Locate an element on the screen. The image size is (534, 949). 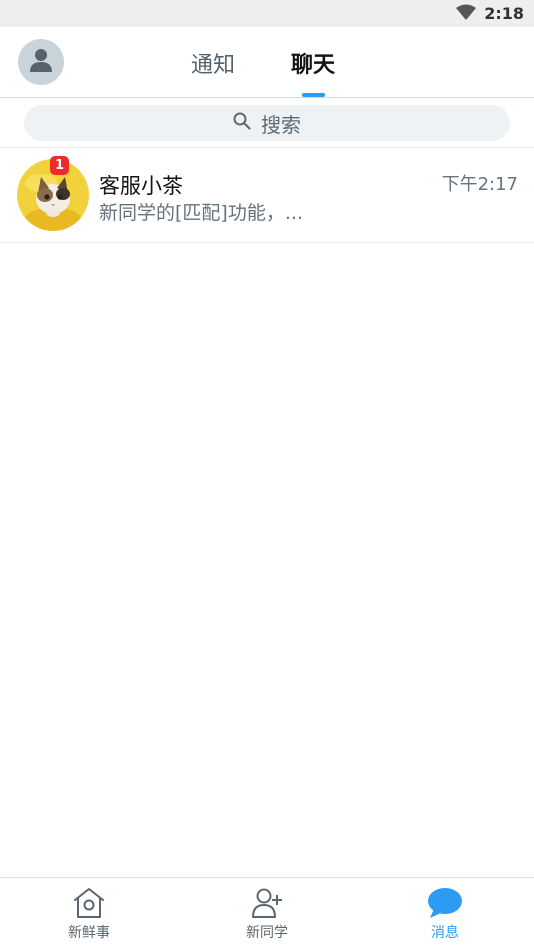
unread-badge: 1 is located at coordinates (59, 165).